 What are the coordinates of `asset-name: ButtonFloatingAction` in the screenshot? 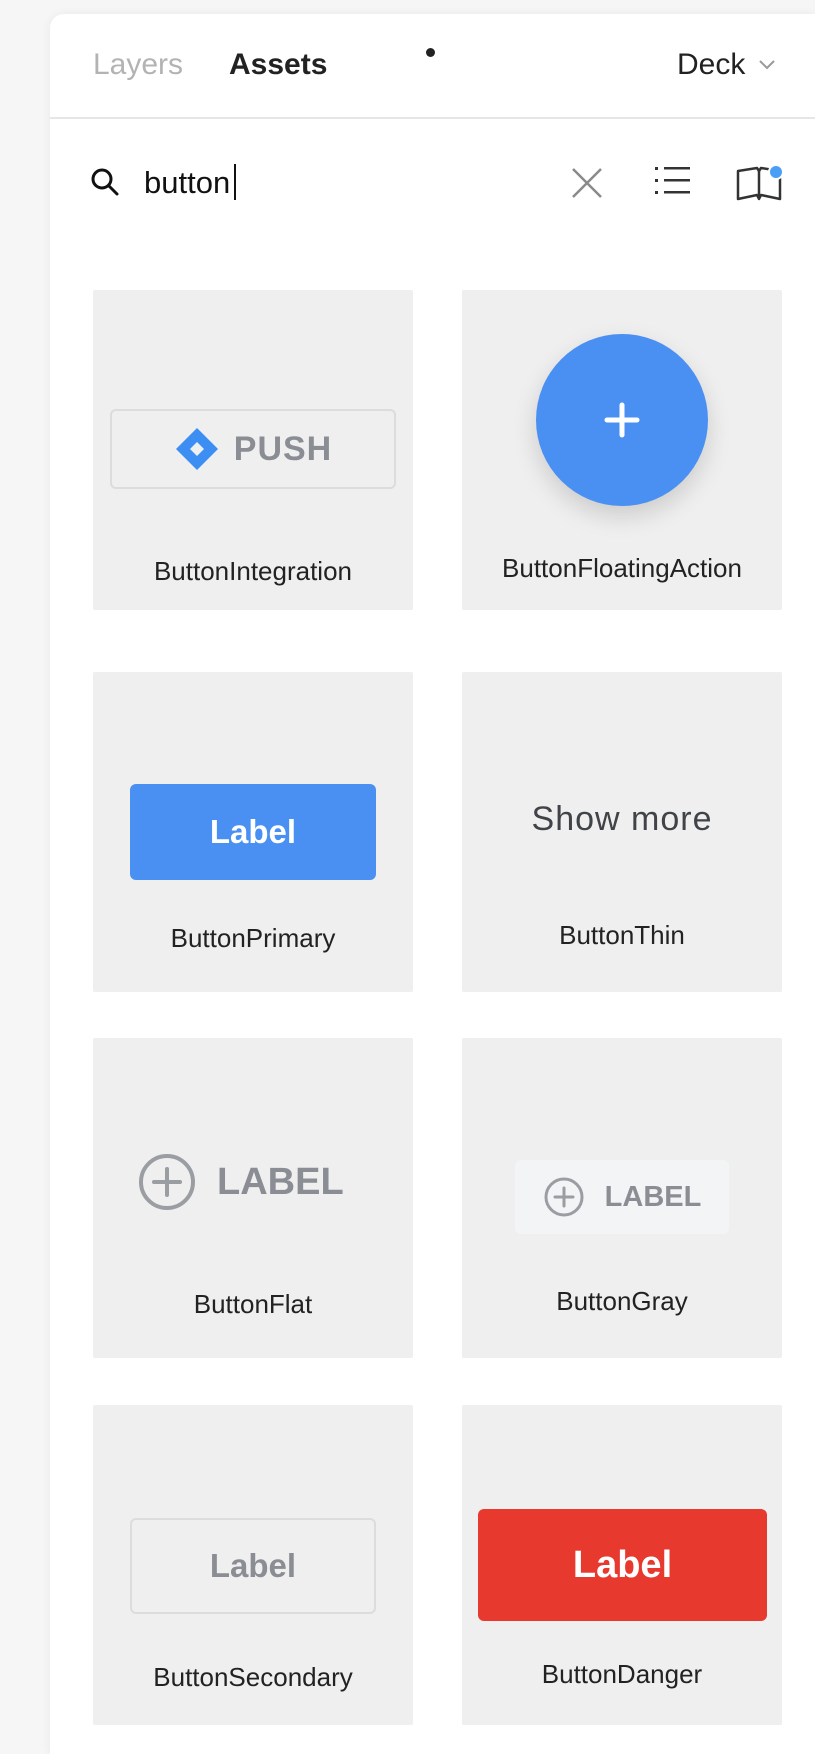 It's located at (622, 568).